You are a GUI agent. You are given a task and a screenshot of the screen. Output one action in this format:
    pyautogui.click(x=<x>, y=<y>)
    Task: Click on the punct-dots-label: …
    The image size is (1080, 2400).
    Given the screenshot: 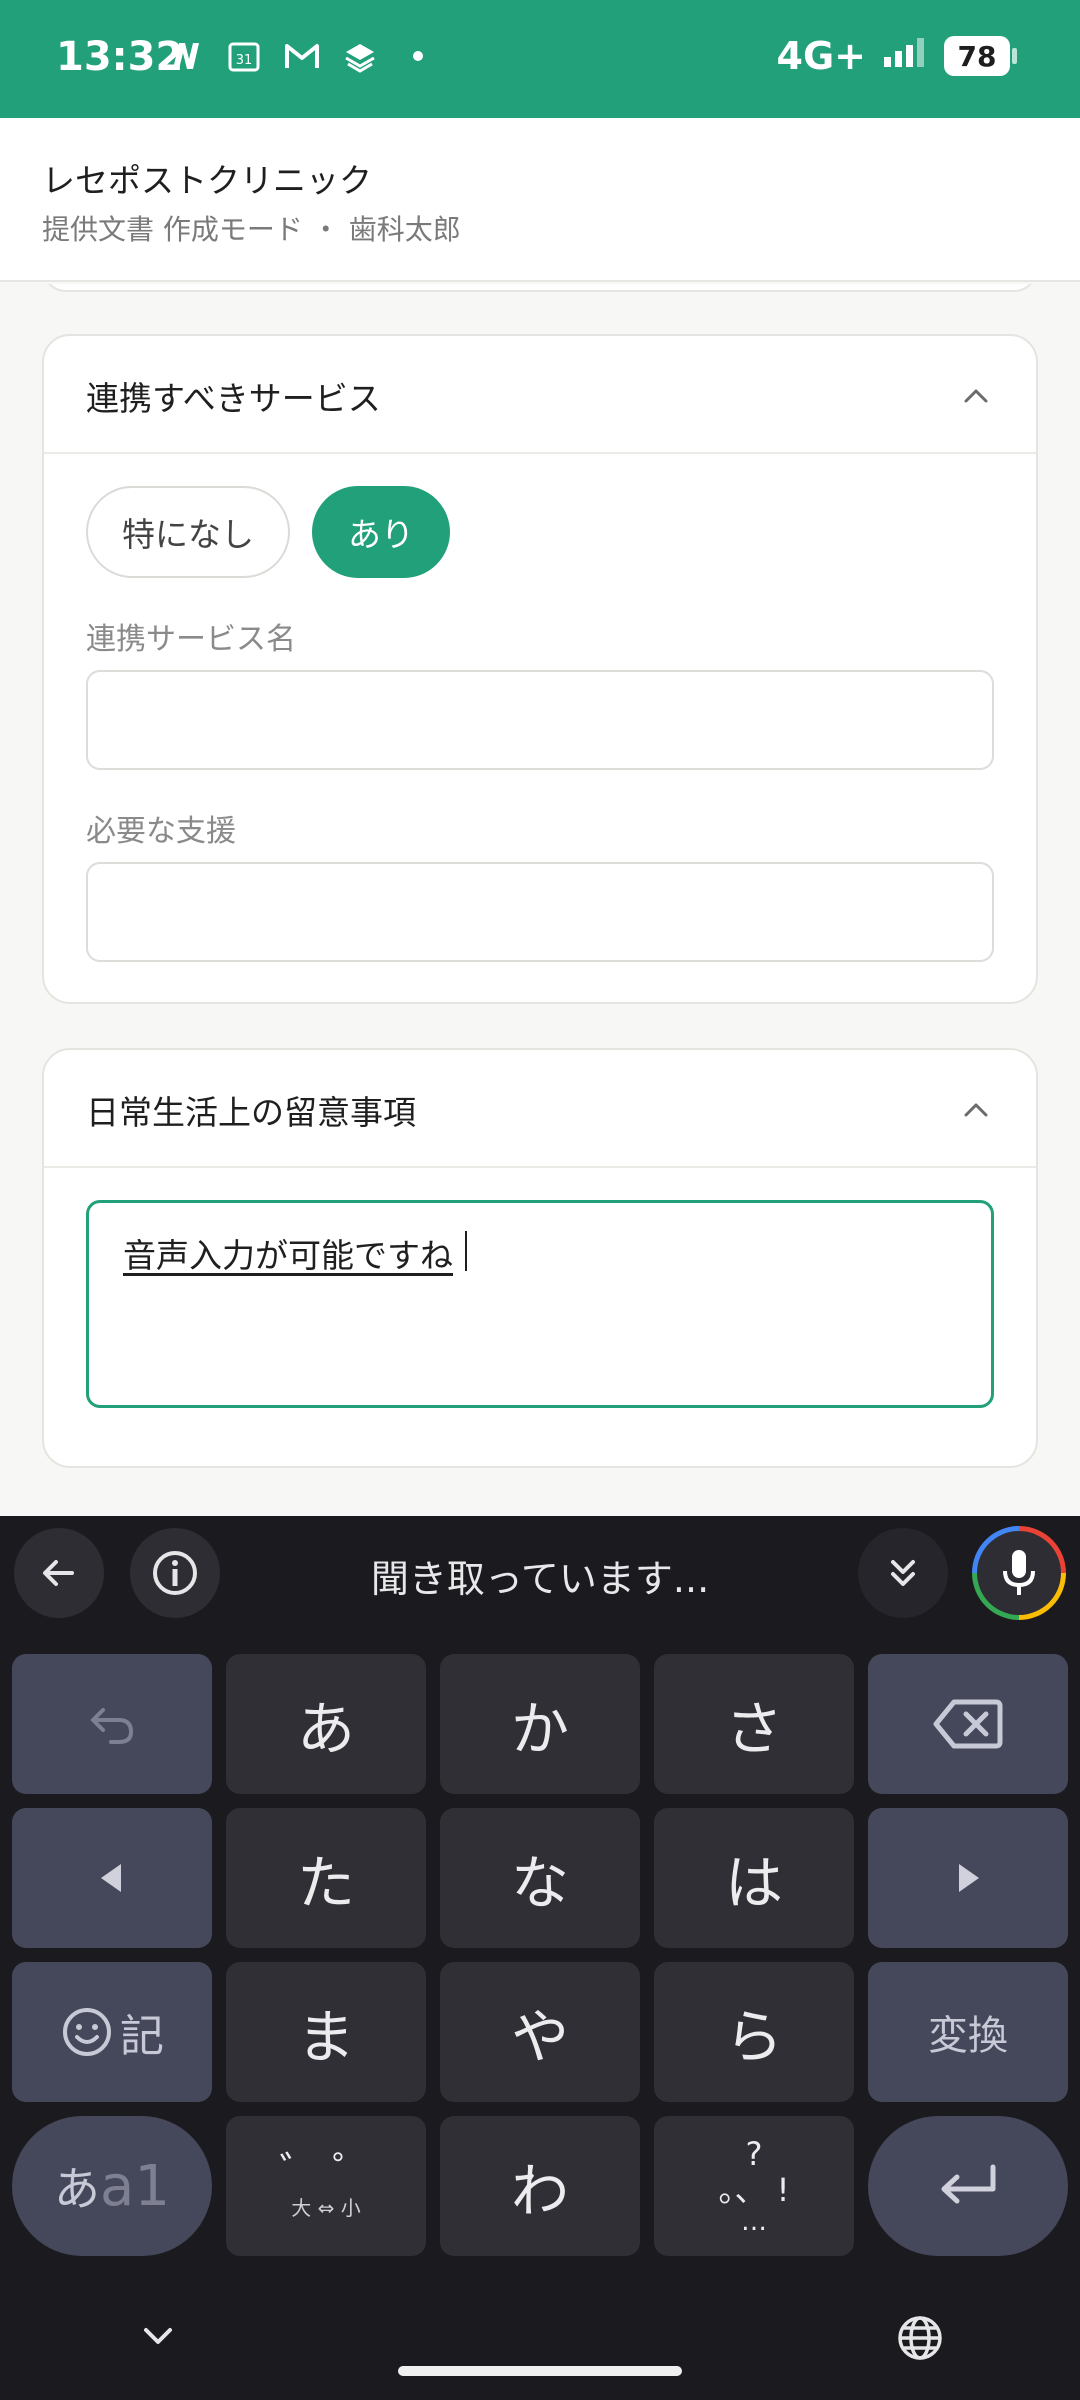 What is the action you would take?
    pyautogui.click(x=754, y=2222)
    